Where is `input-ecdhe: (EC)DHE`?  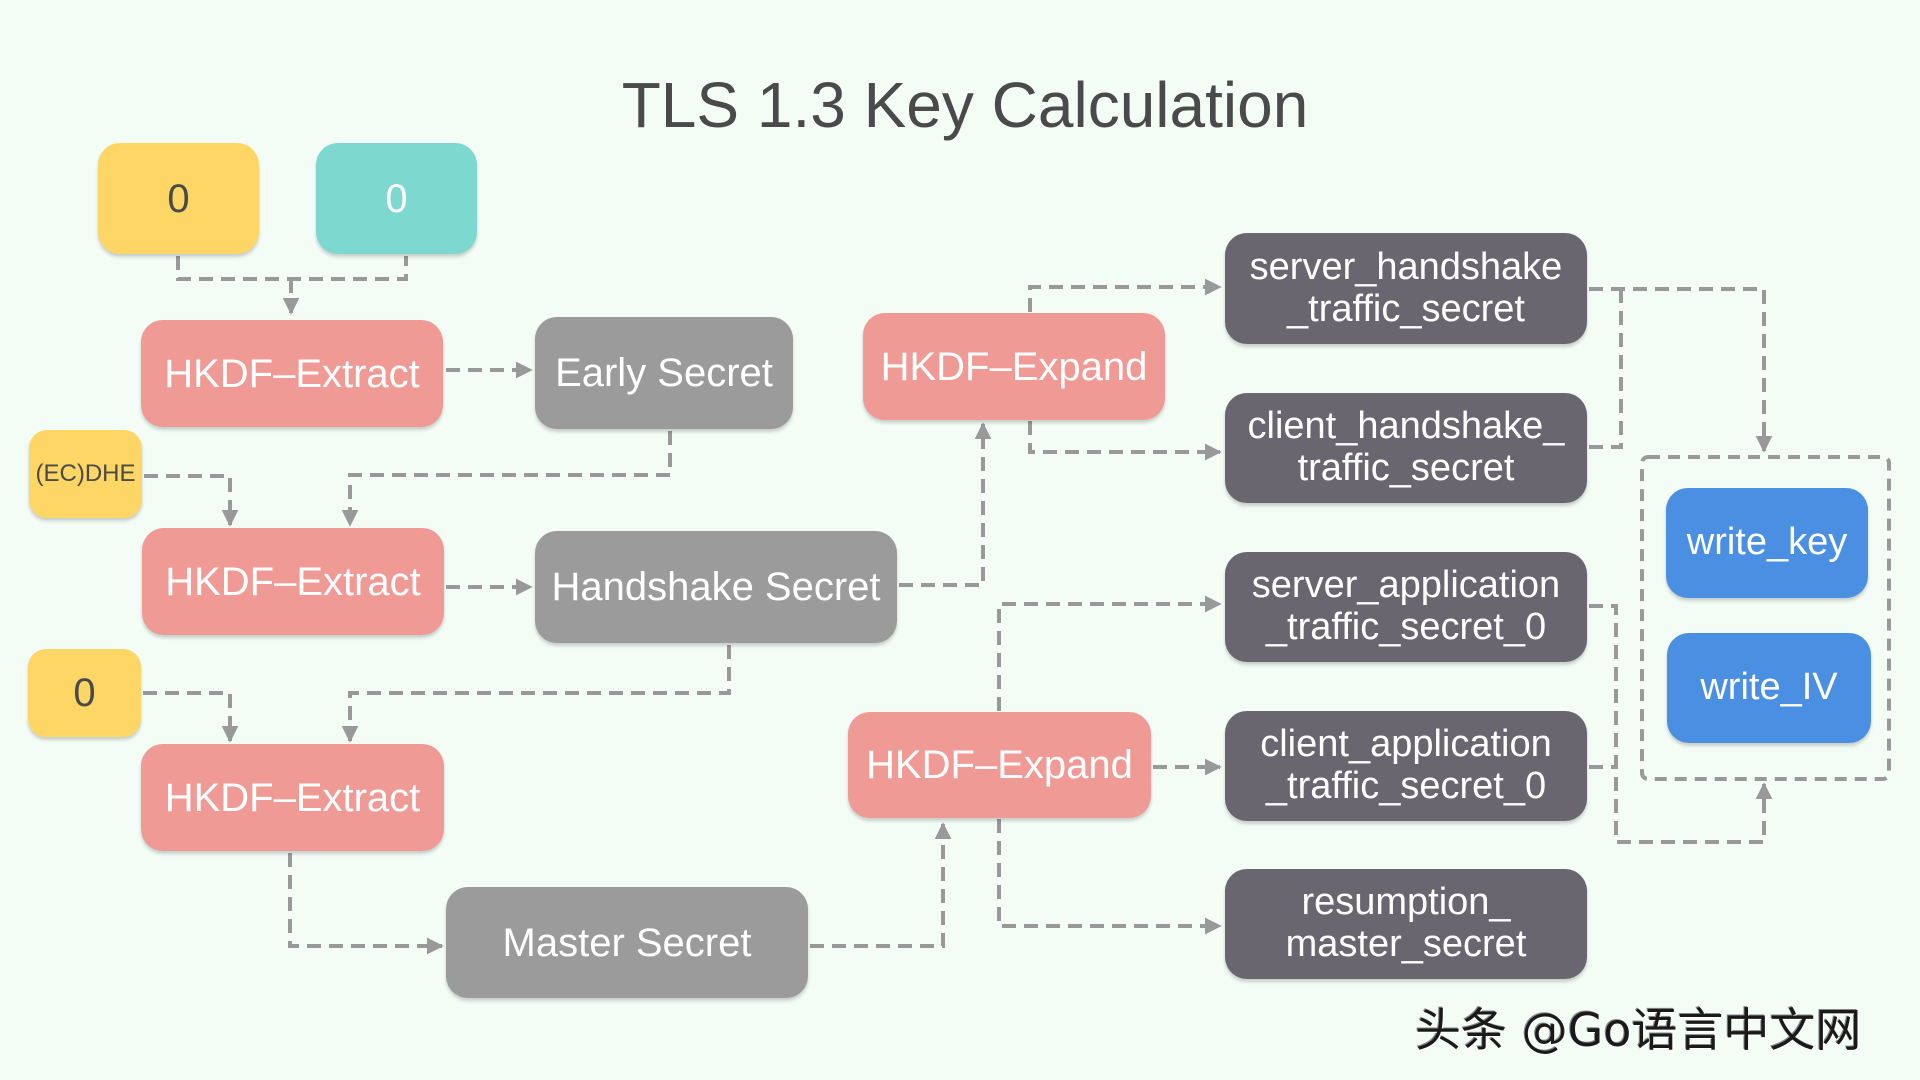 input-ecdhe: (EC)DHE is located at coordinates (85, 474).